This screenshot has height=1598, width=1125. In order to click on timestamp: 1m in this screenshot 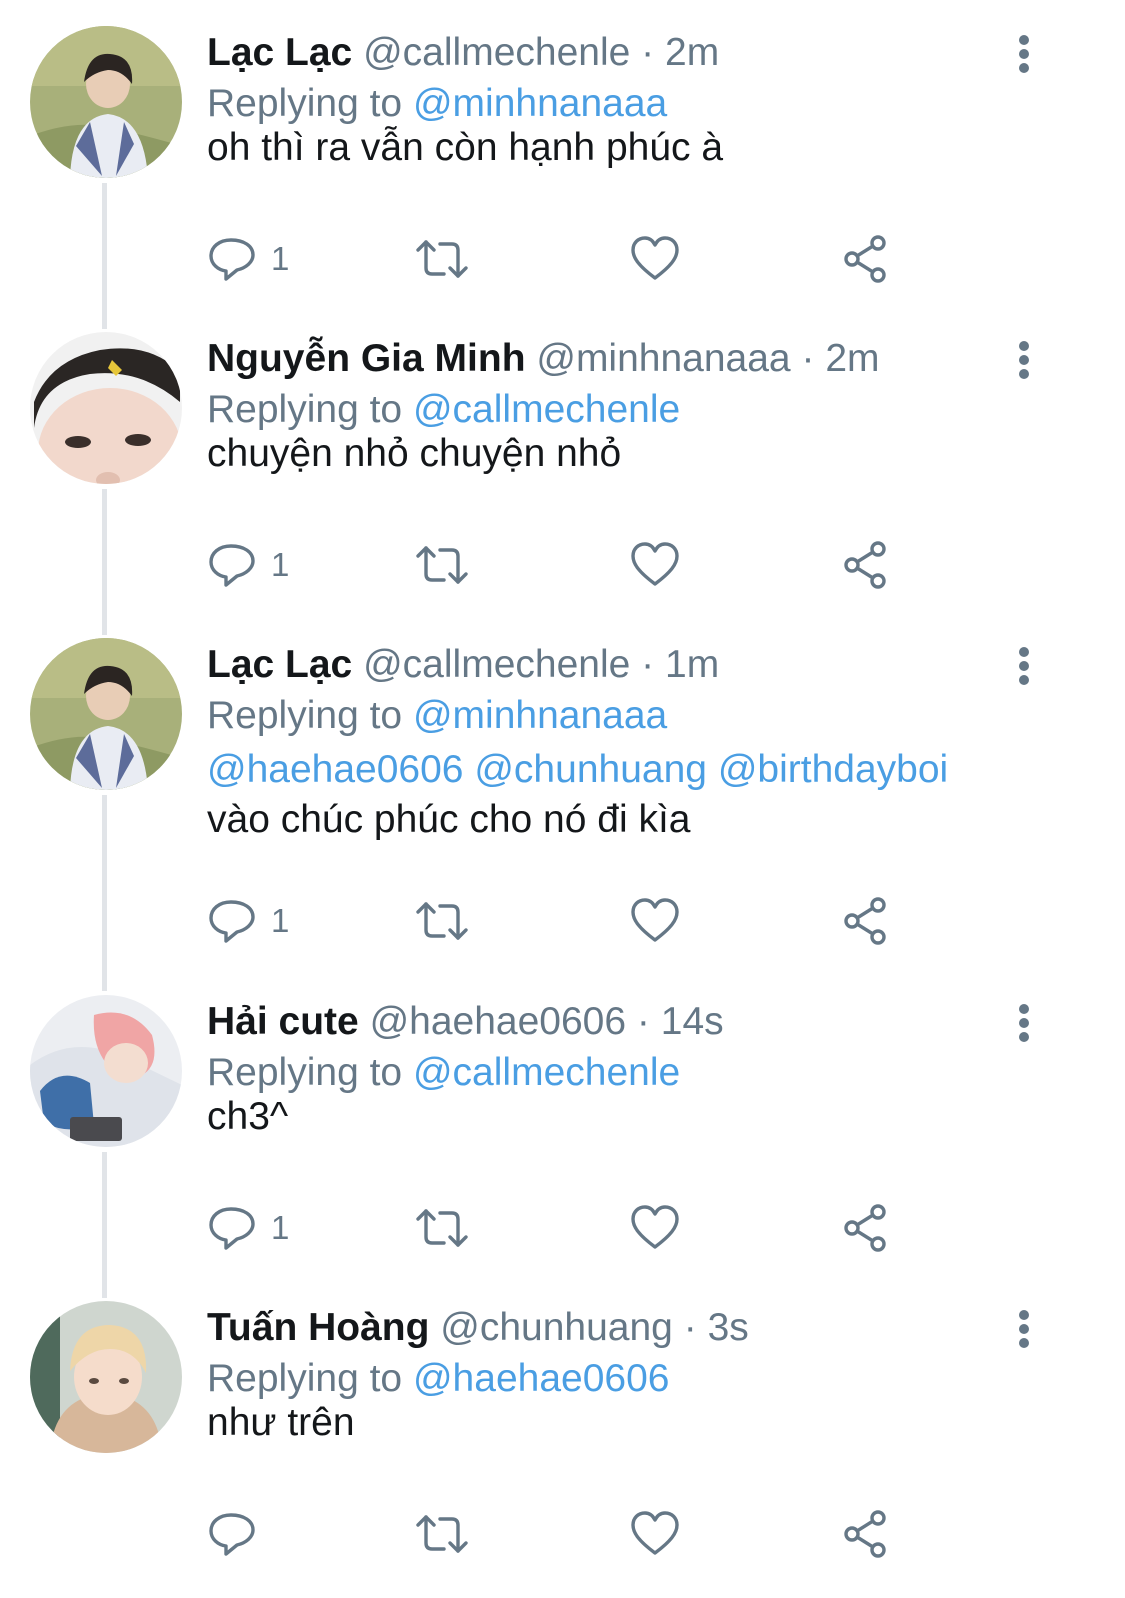, I will do `click(692, 664)`.